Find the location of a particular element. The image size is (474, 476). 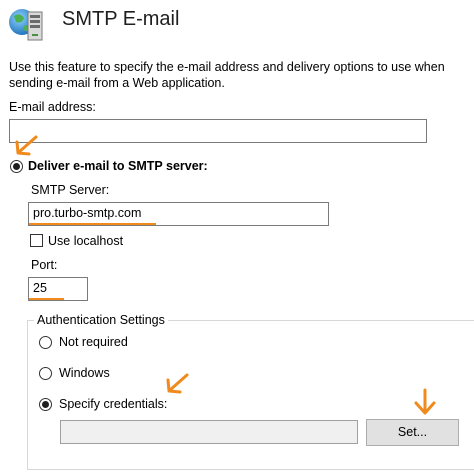

specify-credentials-label: Specify credentials: is located at coordinates (113, 404).